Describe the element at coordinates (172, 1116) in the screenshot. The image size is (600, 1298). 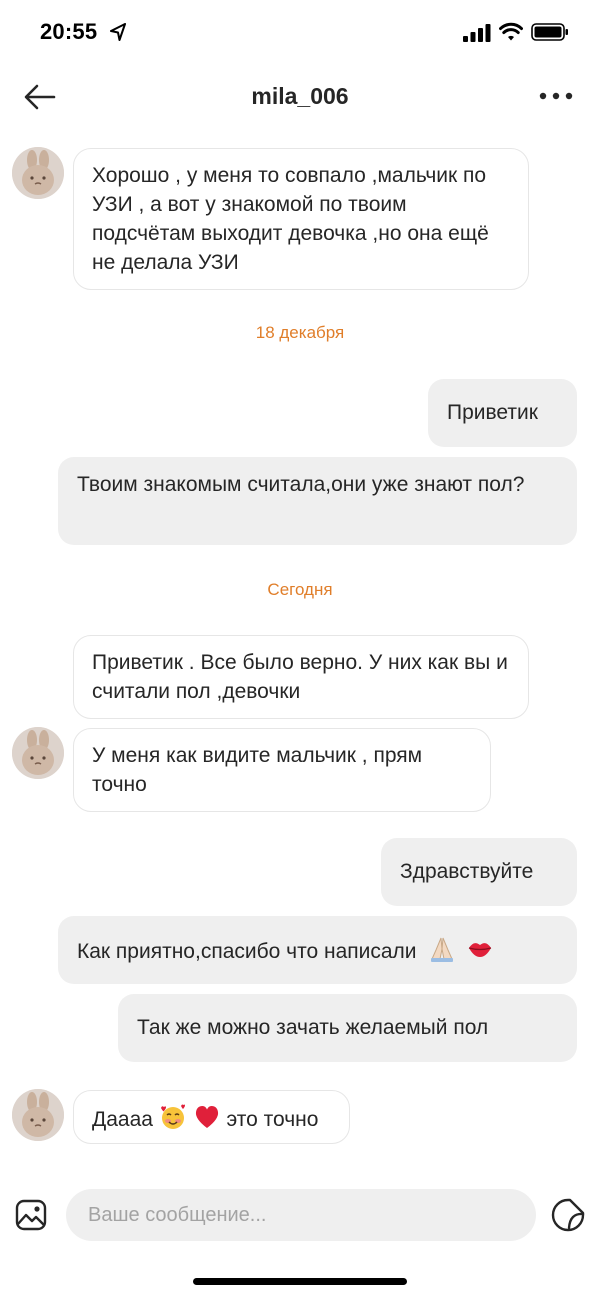
I see `smiling-face-with-hearts-emoji-icon` at that location.